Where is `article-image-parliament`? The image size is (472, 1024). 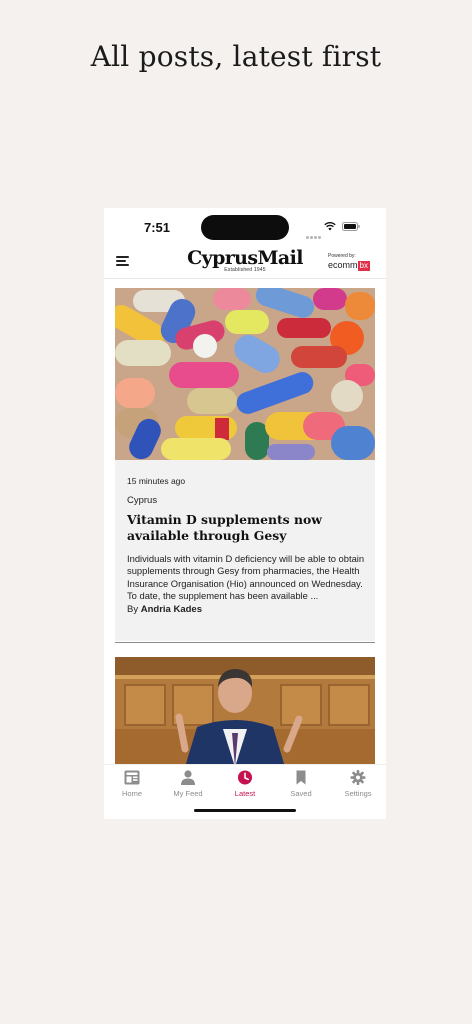 article-image-parliament is located at coordinates (245, 710).